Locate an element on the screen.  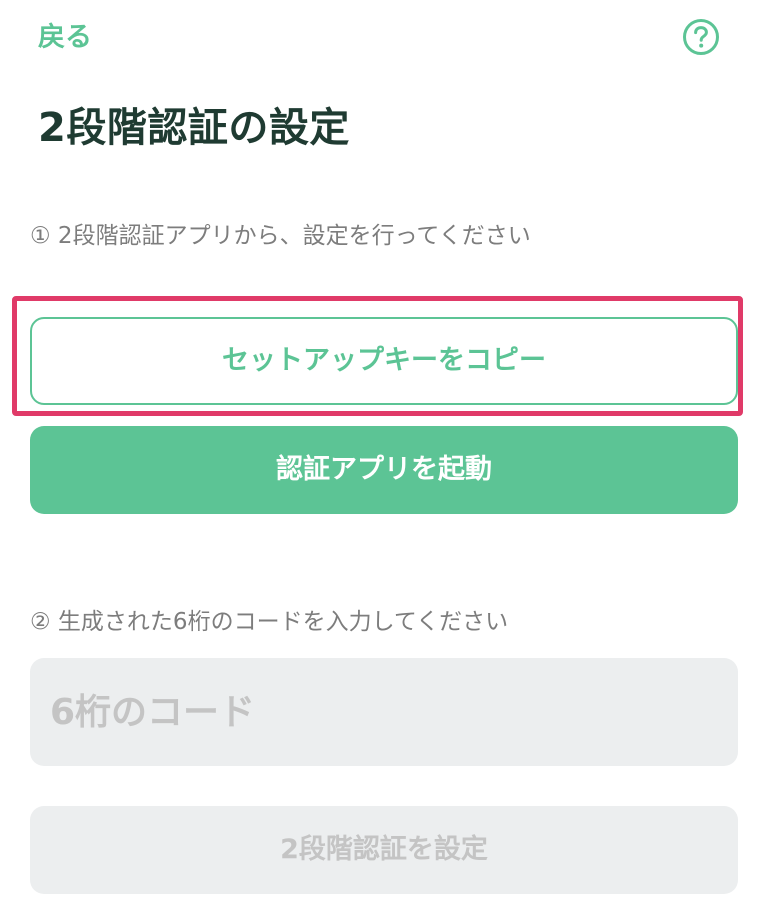
step1-instruction: ① 2段階認証アプリから、設定を行ってください is located at coordinates (280, 236).